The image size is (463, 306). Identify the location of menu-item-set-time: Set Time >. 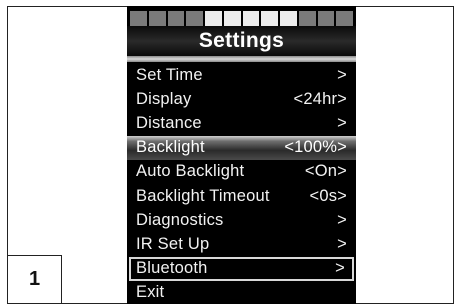
(241, 75).